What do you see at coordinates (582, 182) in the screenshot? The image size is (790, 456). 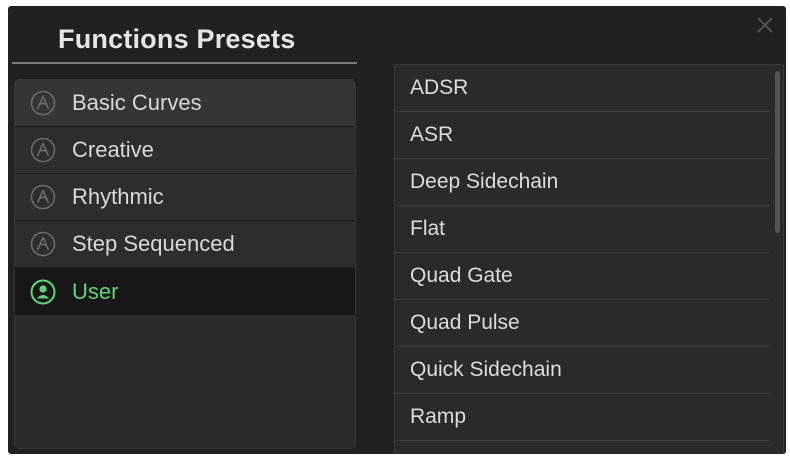 I see `preset-item-deep-sidechain: Deep Sidechain` at bounding box center [582, 182].